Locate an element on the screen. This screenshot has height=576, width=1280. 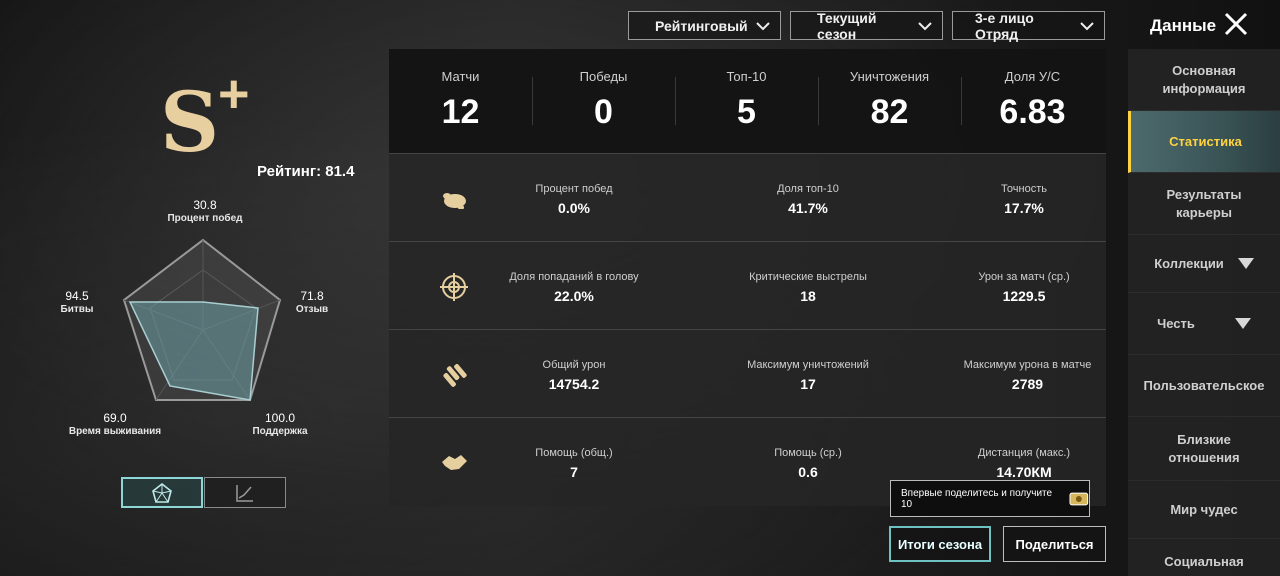
coupon-icon is located at coordinates (1079, 498).